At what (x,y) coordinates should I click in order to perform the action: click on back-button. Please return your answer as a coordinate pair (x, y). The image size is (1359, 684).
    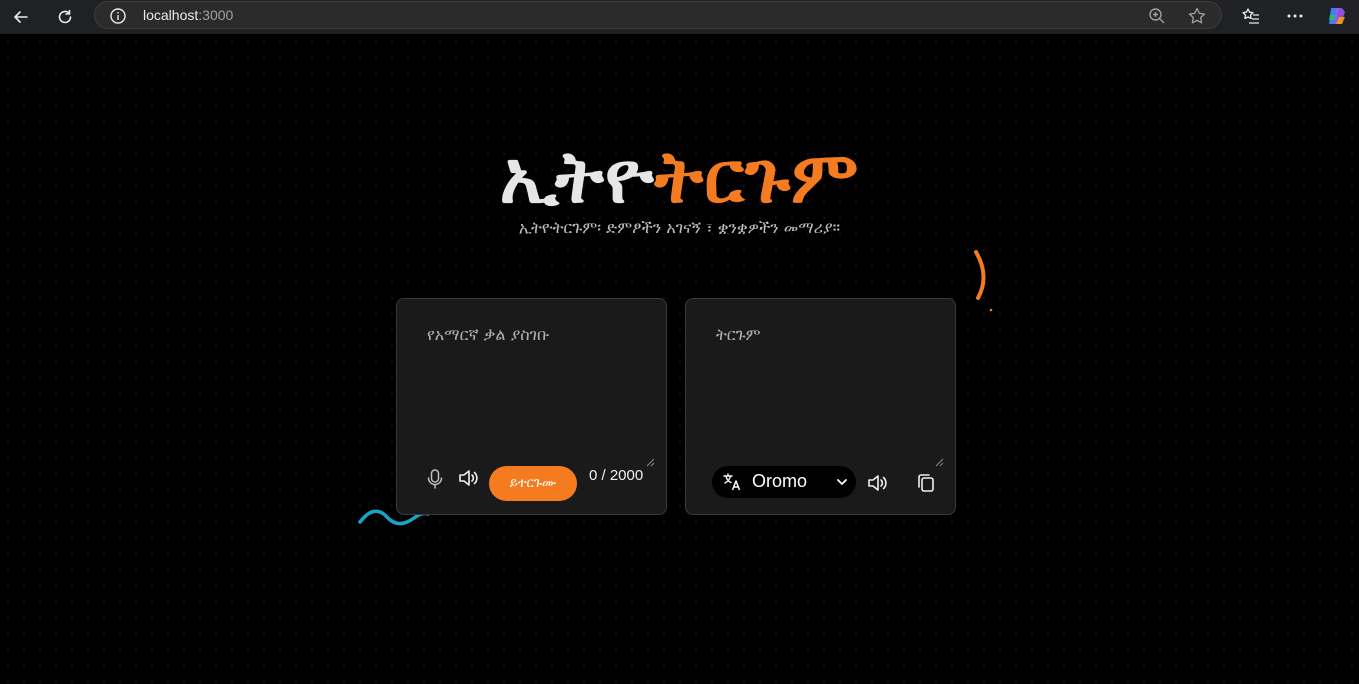
    Looking at the image, I should click on (21, 17).